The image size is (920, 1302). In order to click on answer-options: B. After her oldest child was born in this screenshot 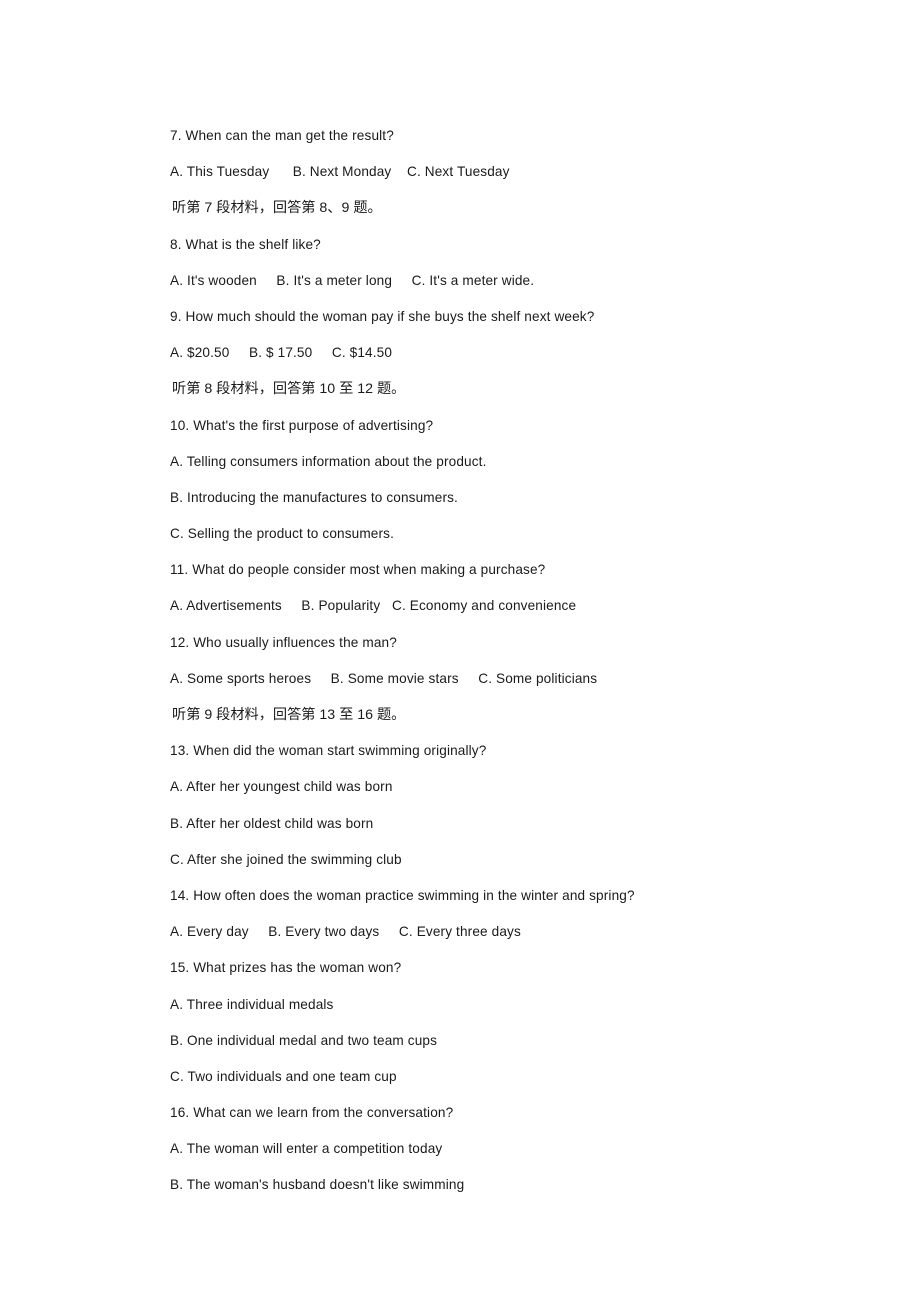, I will do `click(272, 823)`.